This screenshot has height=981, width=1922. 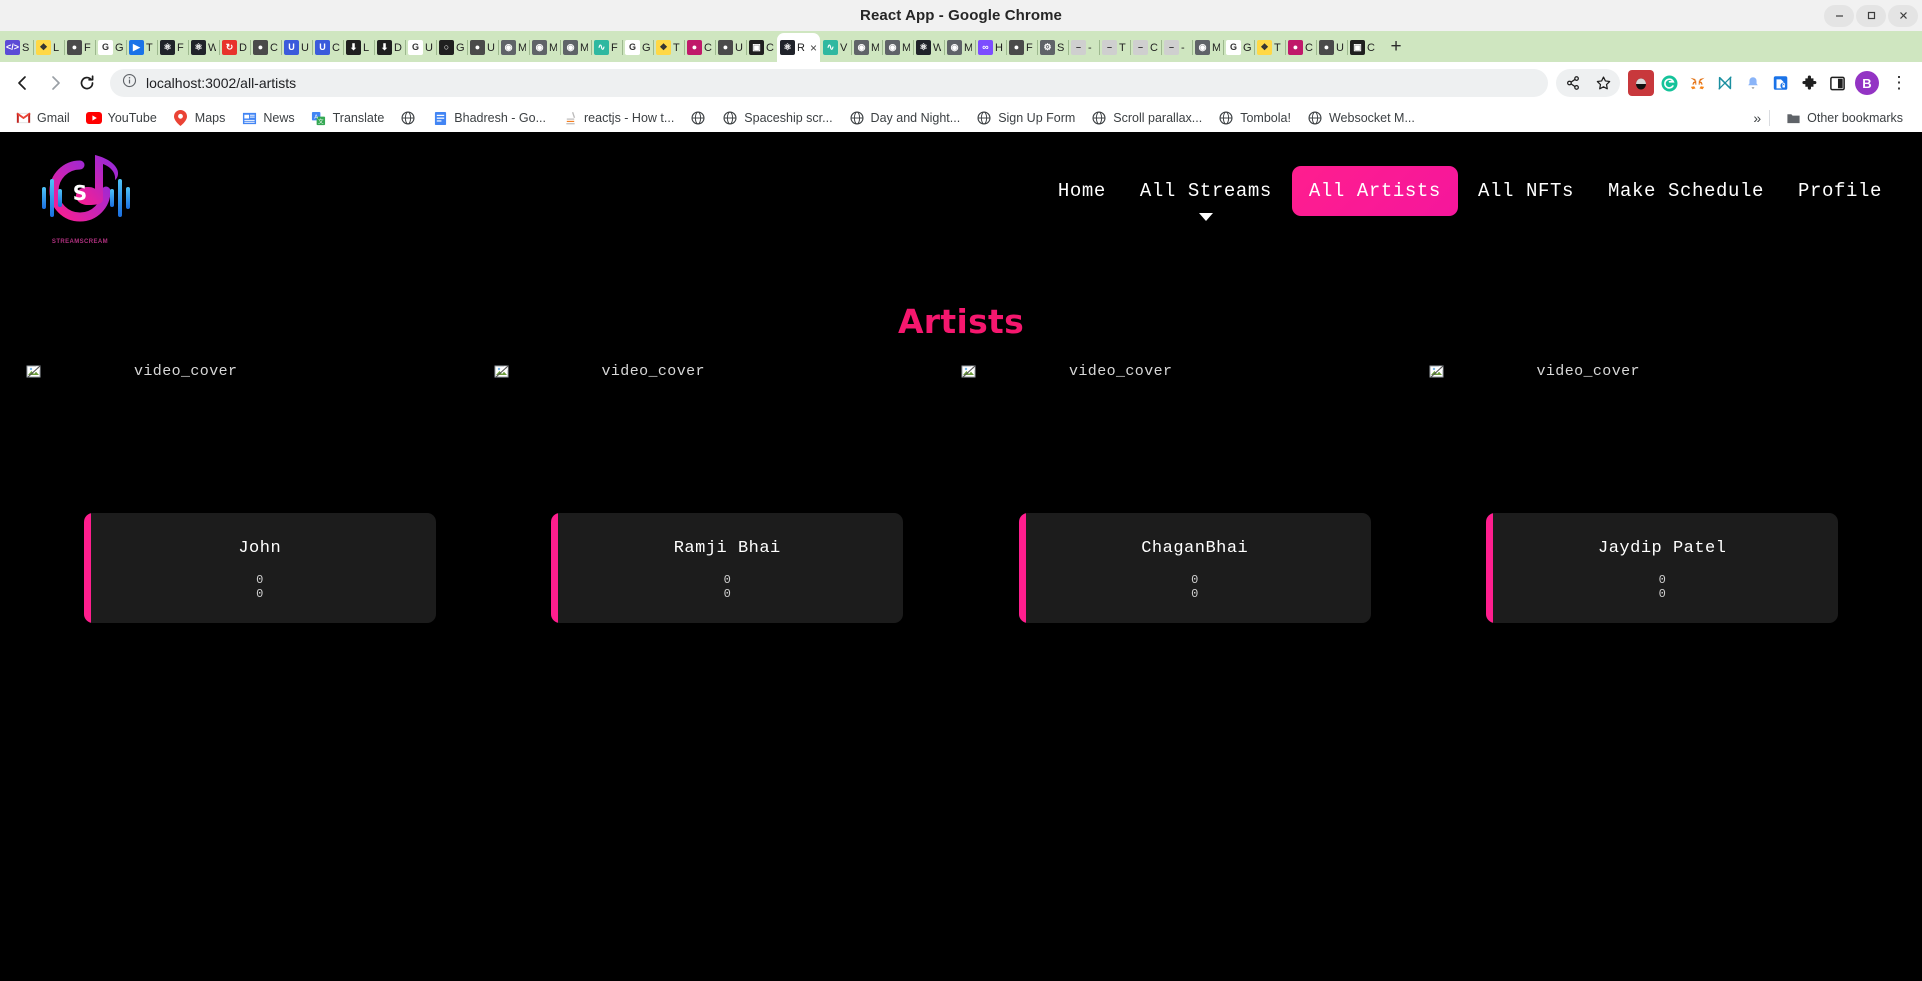 What do you see at coordinates (1697, 83) in the screenshot?
I see `metamask-extension-icon` at bounding box center [1697, 83].